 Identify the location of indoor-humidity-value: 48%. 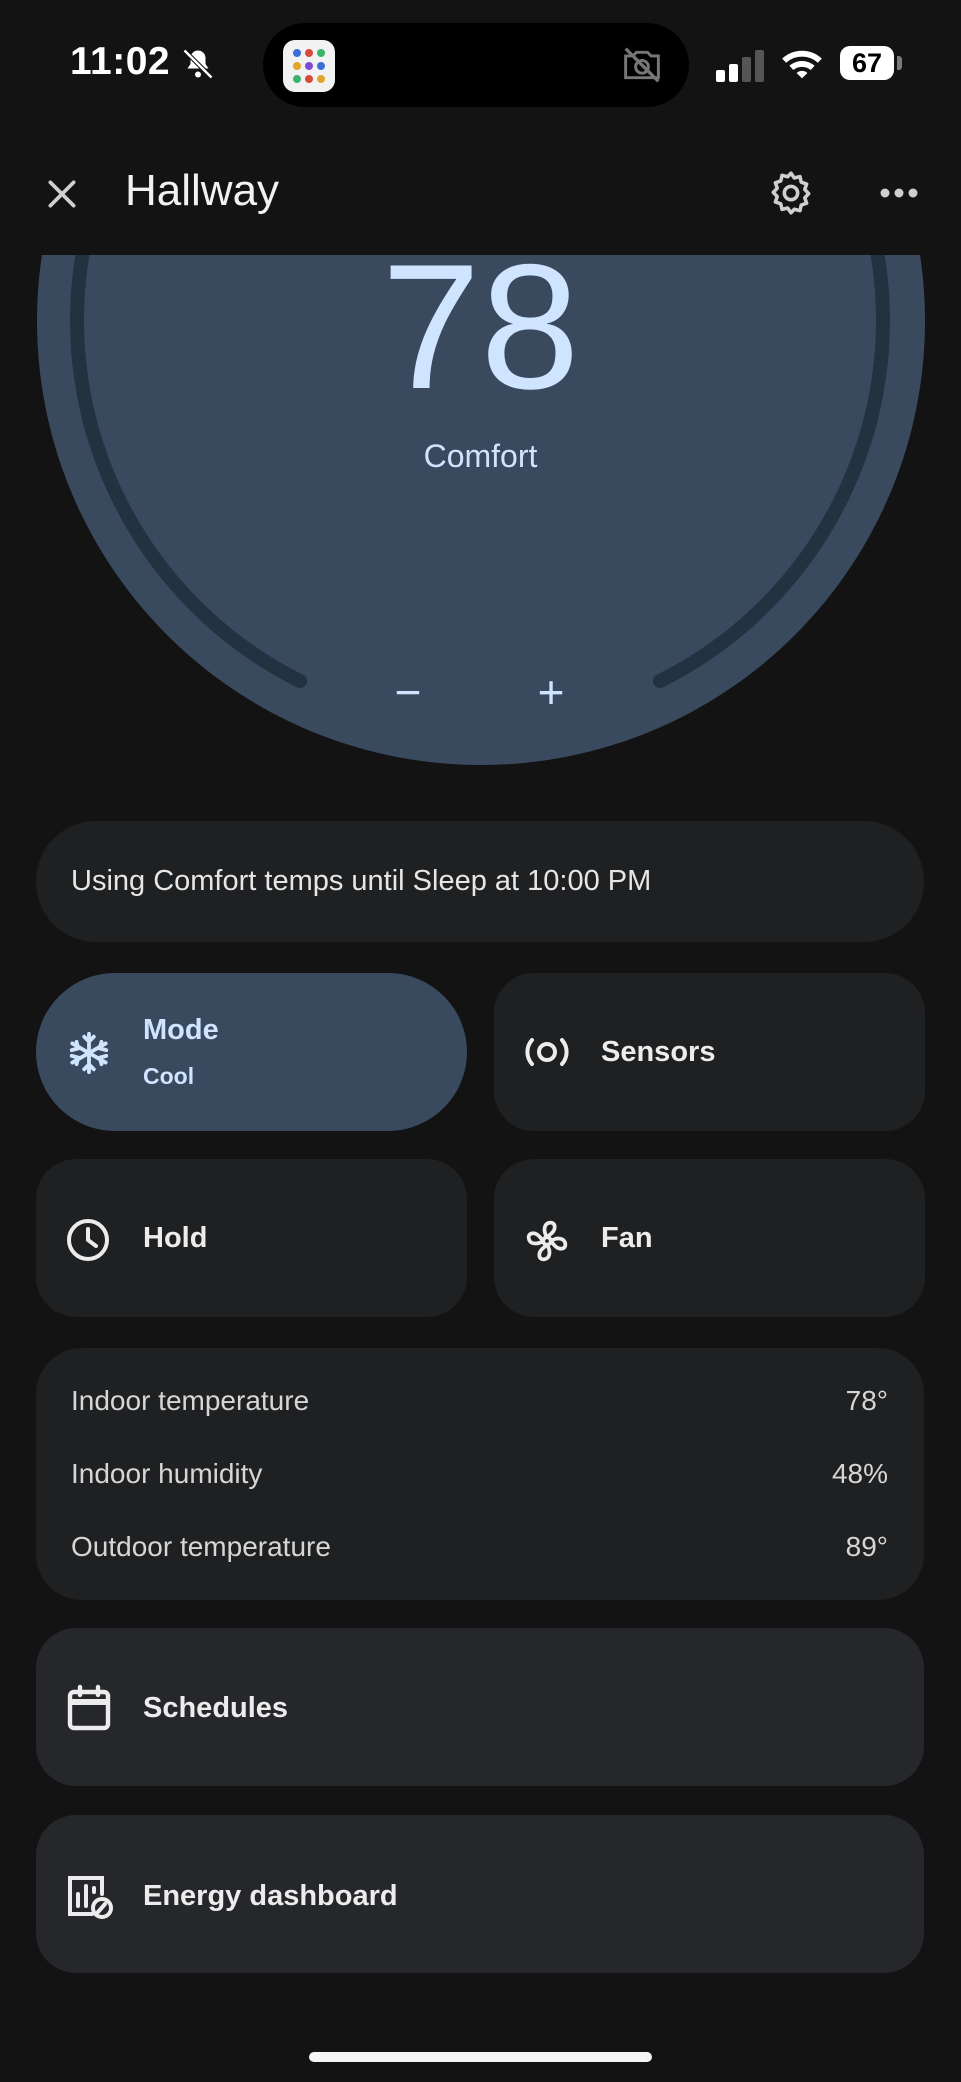
(859, 1473).